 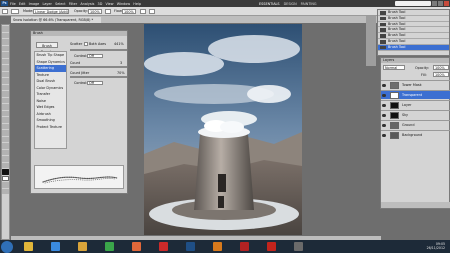 What do you see at coordinates (5, 87) in the screenshot?
I see `history-brush-tool-icon` at bounding box center [5, 87].